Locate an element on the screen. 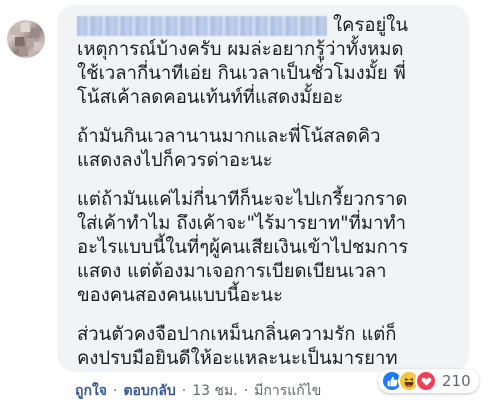 The image size is (489, 420). comment-text-line: ใครอยู่ใน is located at coordinates (370, 25).